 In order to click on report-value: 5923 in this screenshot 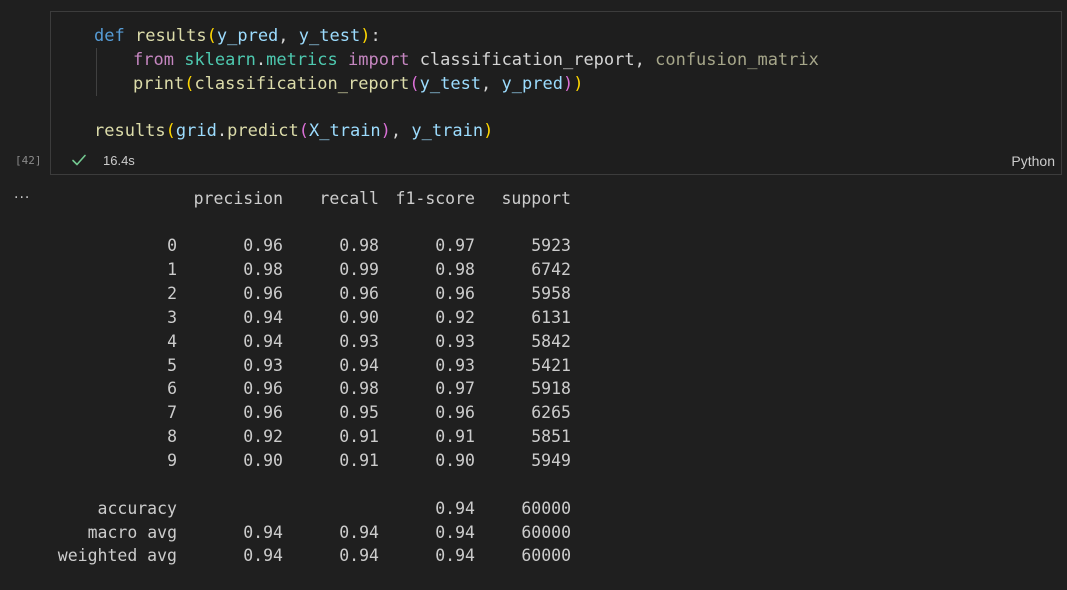, I will do `click(551, 245)`.